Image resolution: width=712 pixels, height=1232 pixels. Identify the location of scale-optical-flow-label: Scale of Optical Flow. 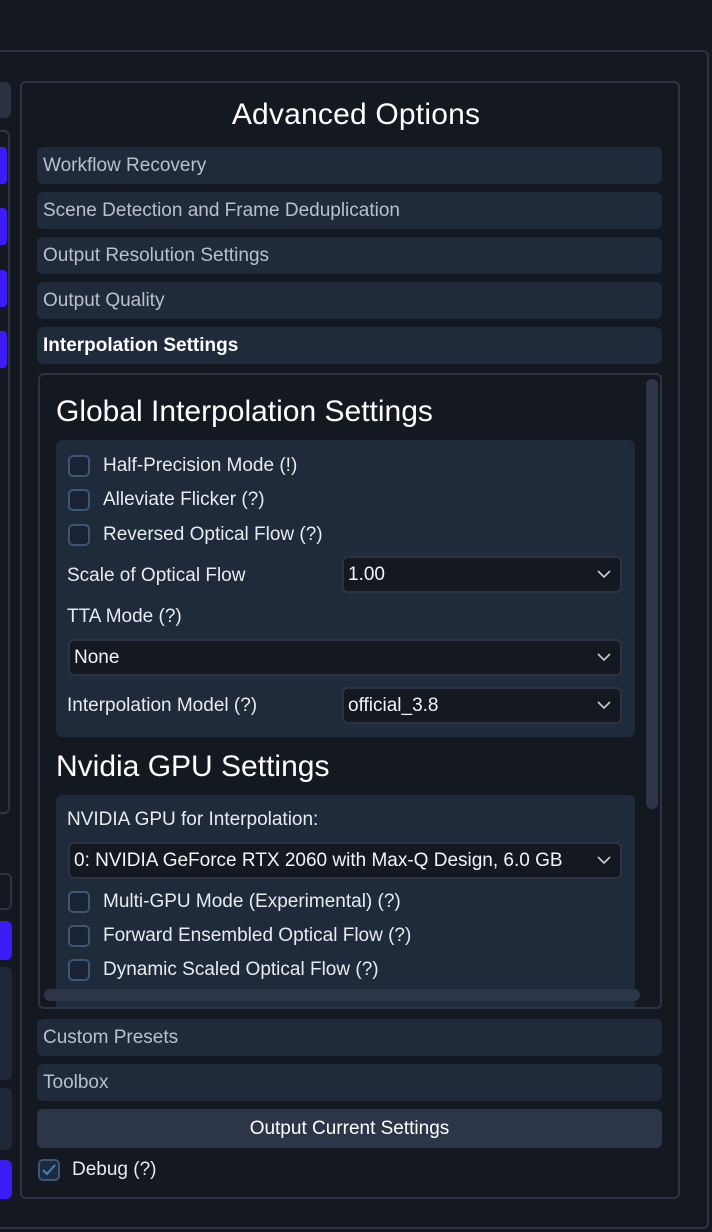
(156, 575).